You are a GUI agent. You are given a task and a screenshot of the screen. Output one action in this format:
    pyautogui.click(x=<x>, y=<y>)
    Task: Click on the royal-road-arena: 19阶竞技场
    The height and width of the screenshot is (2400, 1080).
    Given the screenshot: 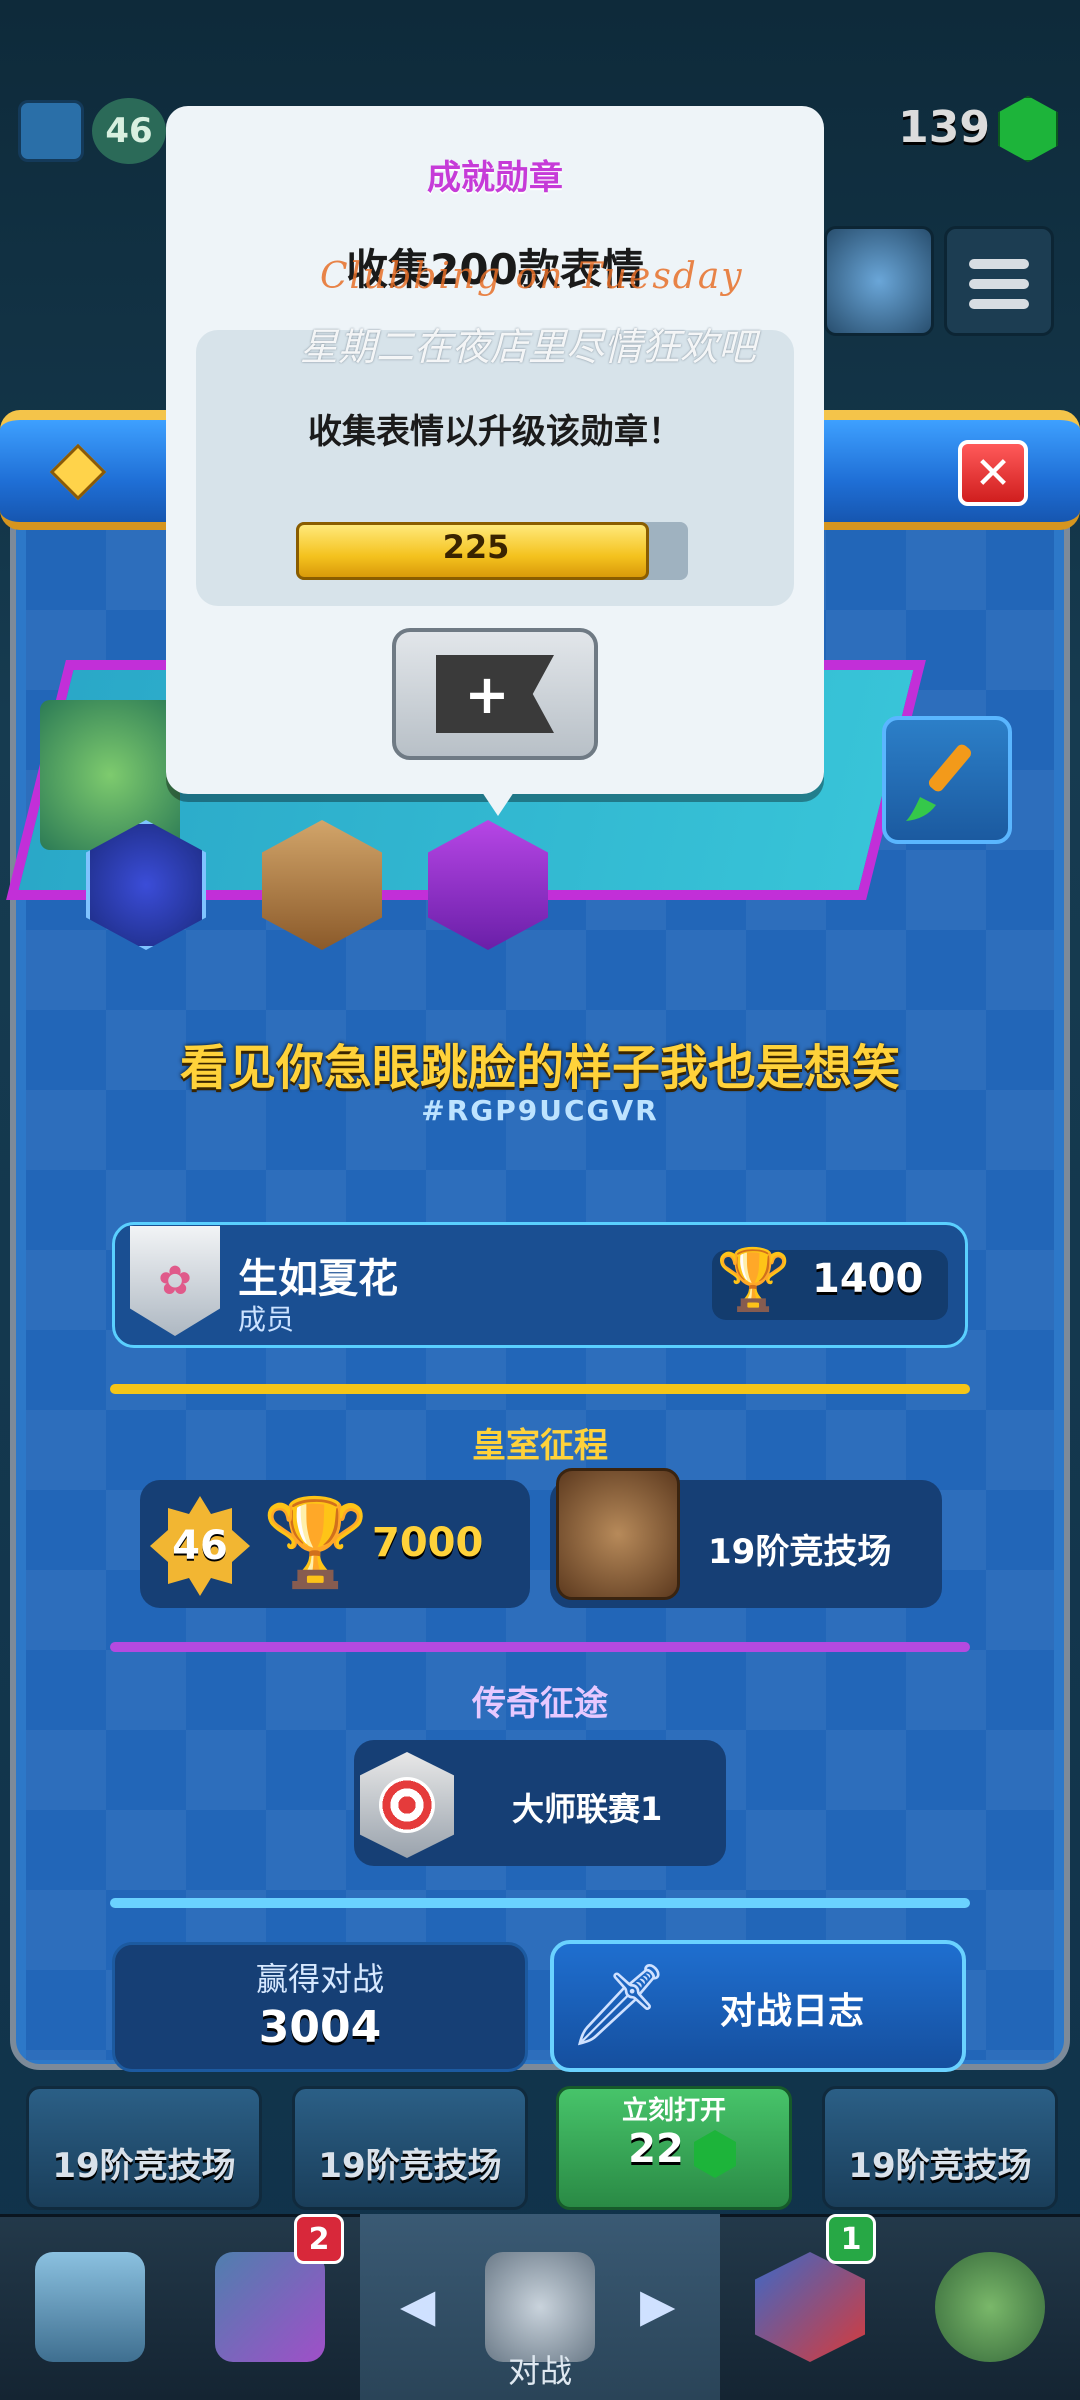 What is the action you would take?
    pyautogui.click(x=800, y=1552)
    